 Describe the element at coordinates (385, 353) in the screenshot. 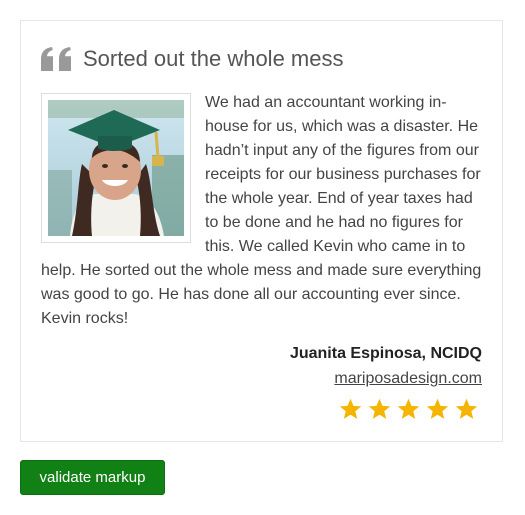

I see `author-name: Juanita Espinosa, NCIDQ` at that location.